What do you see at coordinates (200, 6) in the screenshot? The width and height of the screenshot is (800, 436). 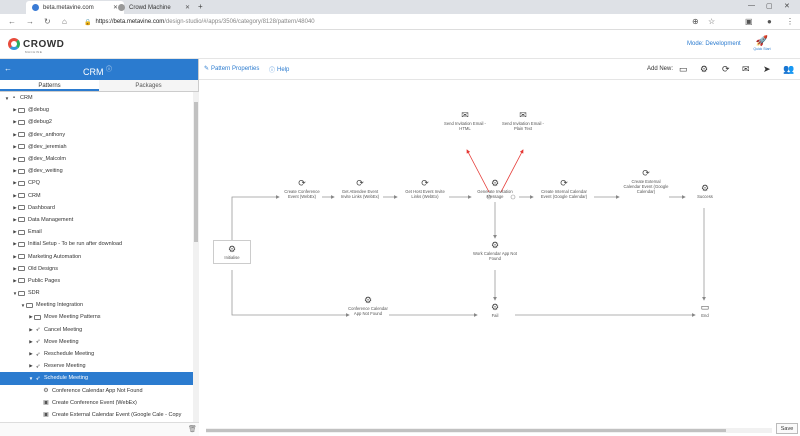 I see `new-tab-button: +` at bounding box center [200, 6].